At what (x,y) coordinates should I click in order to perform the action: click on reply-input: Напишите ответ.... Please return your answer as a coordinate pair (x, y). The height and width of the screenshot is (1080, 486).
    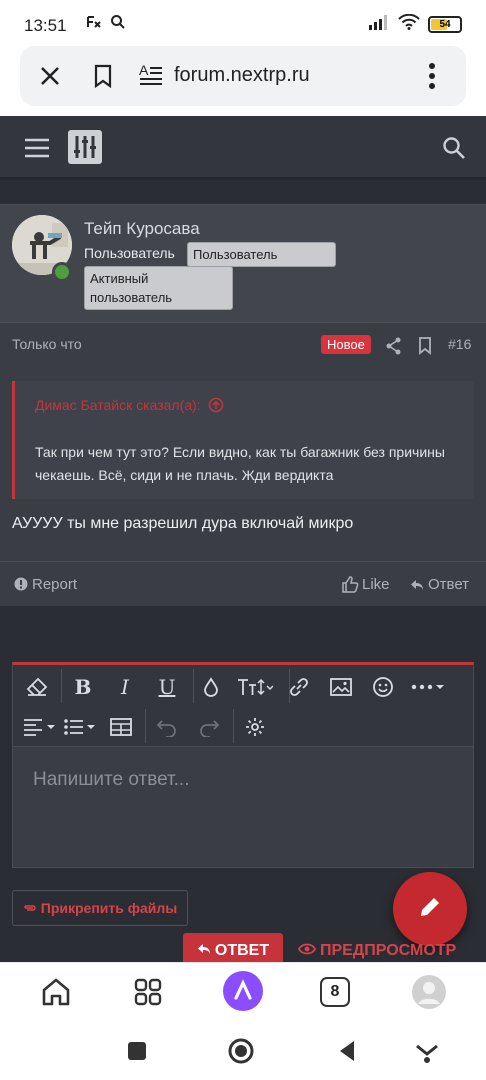
    Looking at the image, I should click on (111, 780).